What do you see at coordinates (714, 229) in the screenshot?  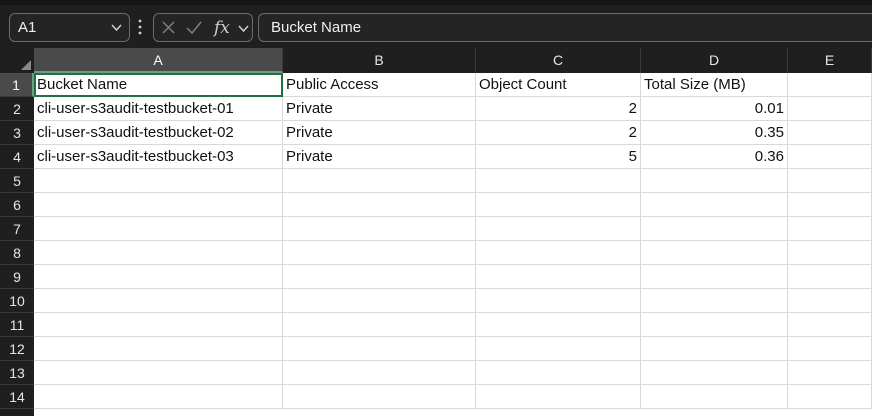 I see `cell-d7` at bounding box center [714, 229].